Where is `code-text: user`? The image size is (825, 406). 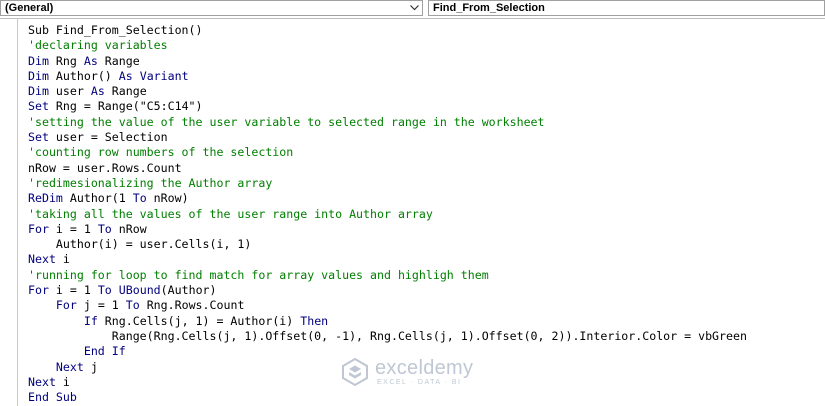 code-text: user is located at coordinates (69, 91).